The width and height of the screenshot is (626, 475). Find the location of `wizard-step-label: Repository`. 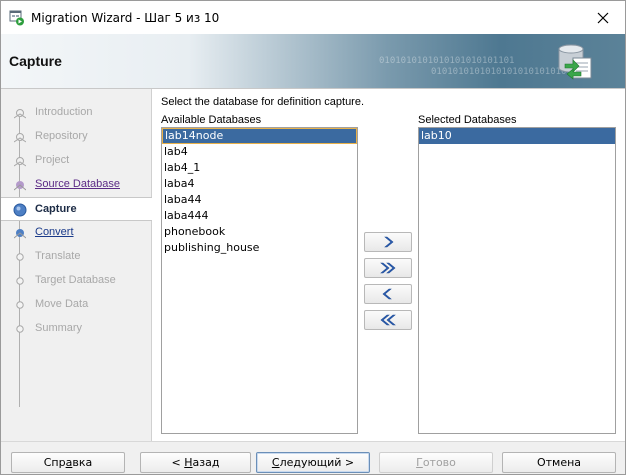

wizard-step-label: Repository is located at coordinates (61, 136).